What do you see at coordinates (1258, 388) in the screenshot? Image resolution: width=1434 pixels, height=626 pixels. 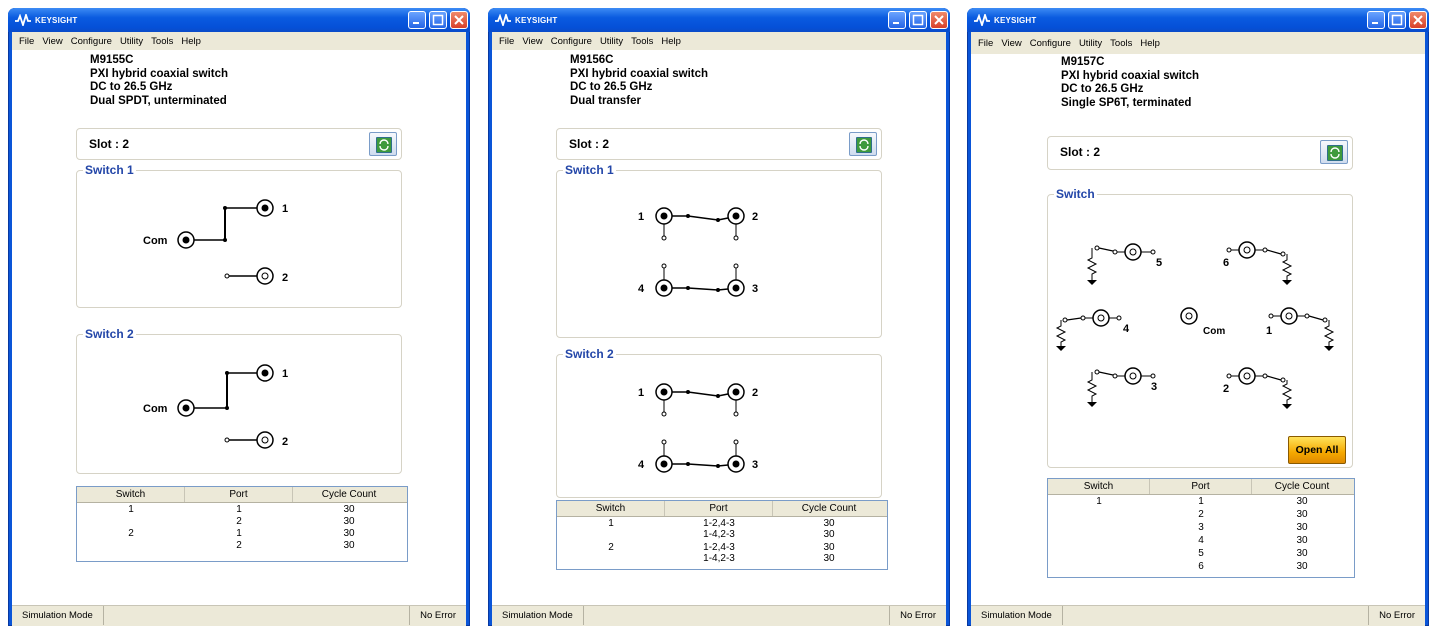 I see `port-2-path: 2` at bounding box center [1258, 388].